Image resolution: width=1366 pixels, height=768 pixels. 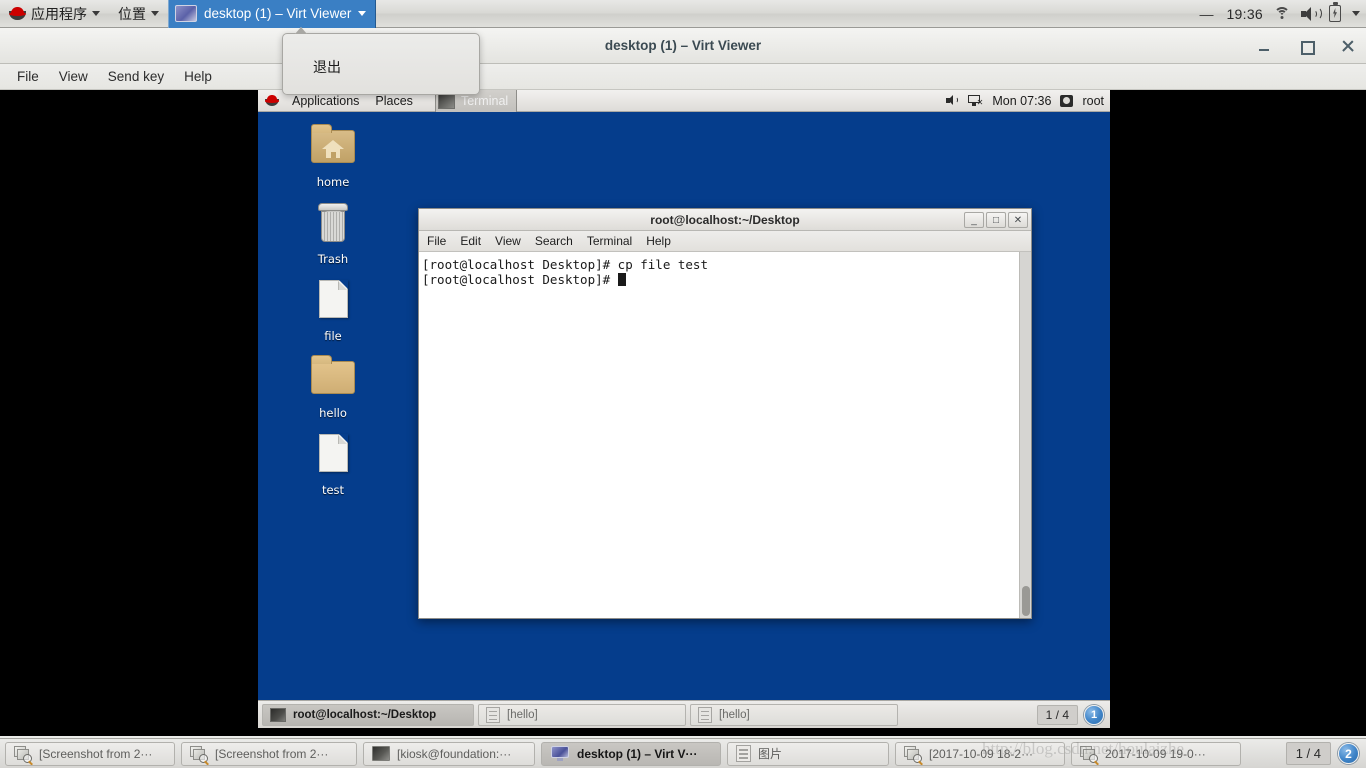 What do you see at coordinates (558, 241) in the screenshot?
I see `terminal-menu-search: Search` at bounding box center [558, 241].